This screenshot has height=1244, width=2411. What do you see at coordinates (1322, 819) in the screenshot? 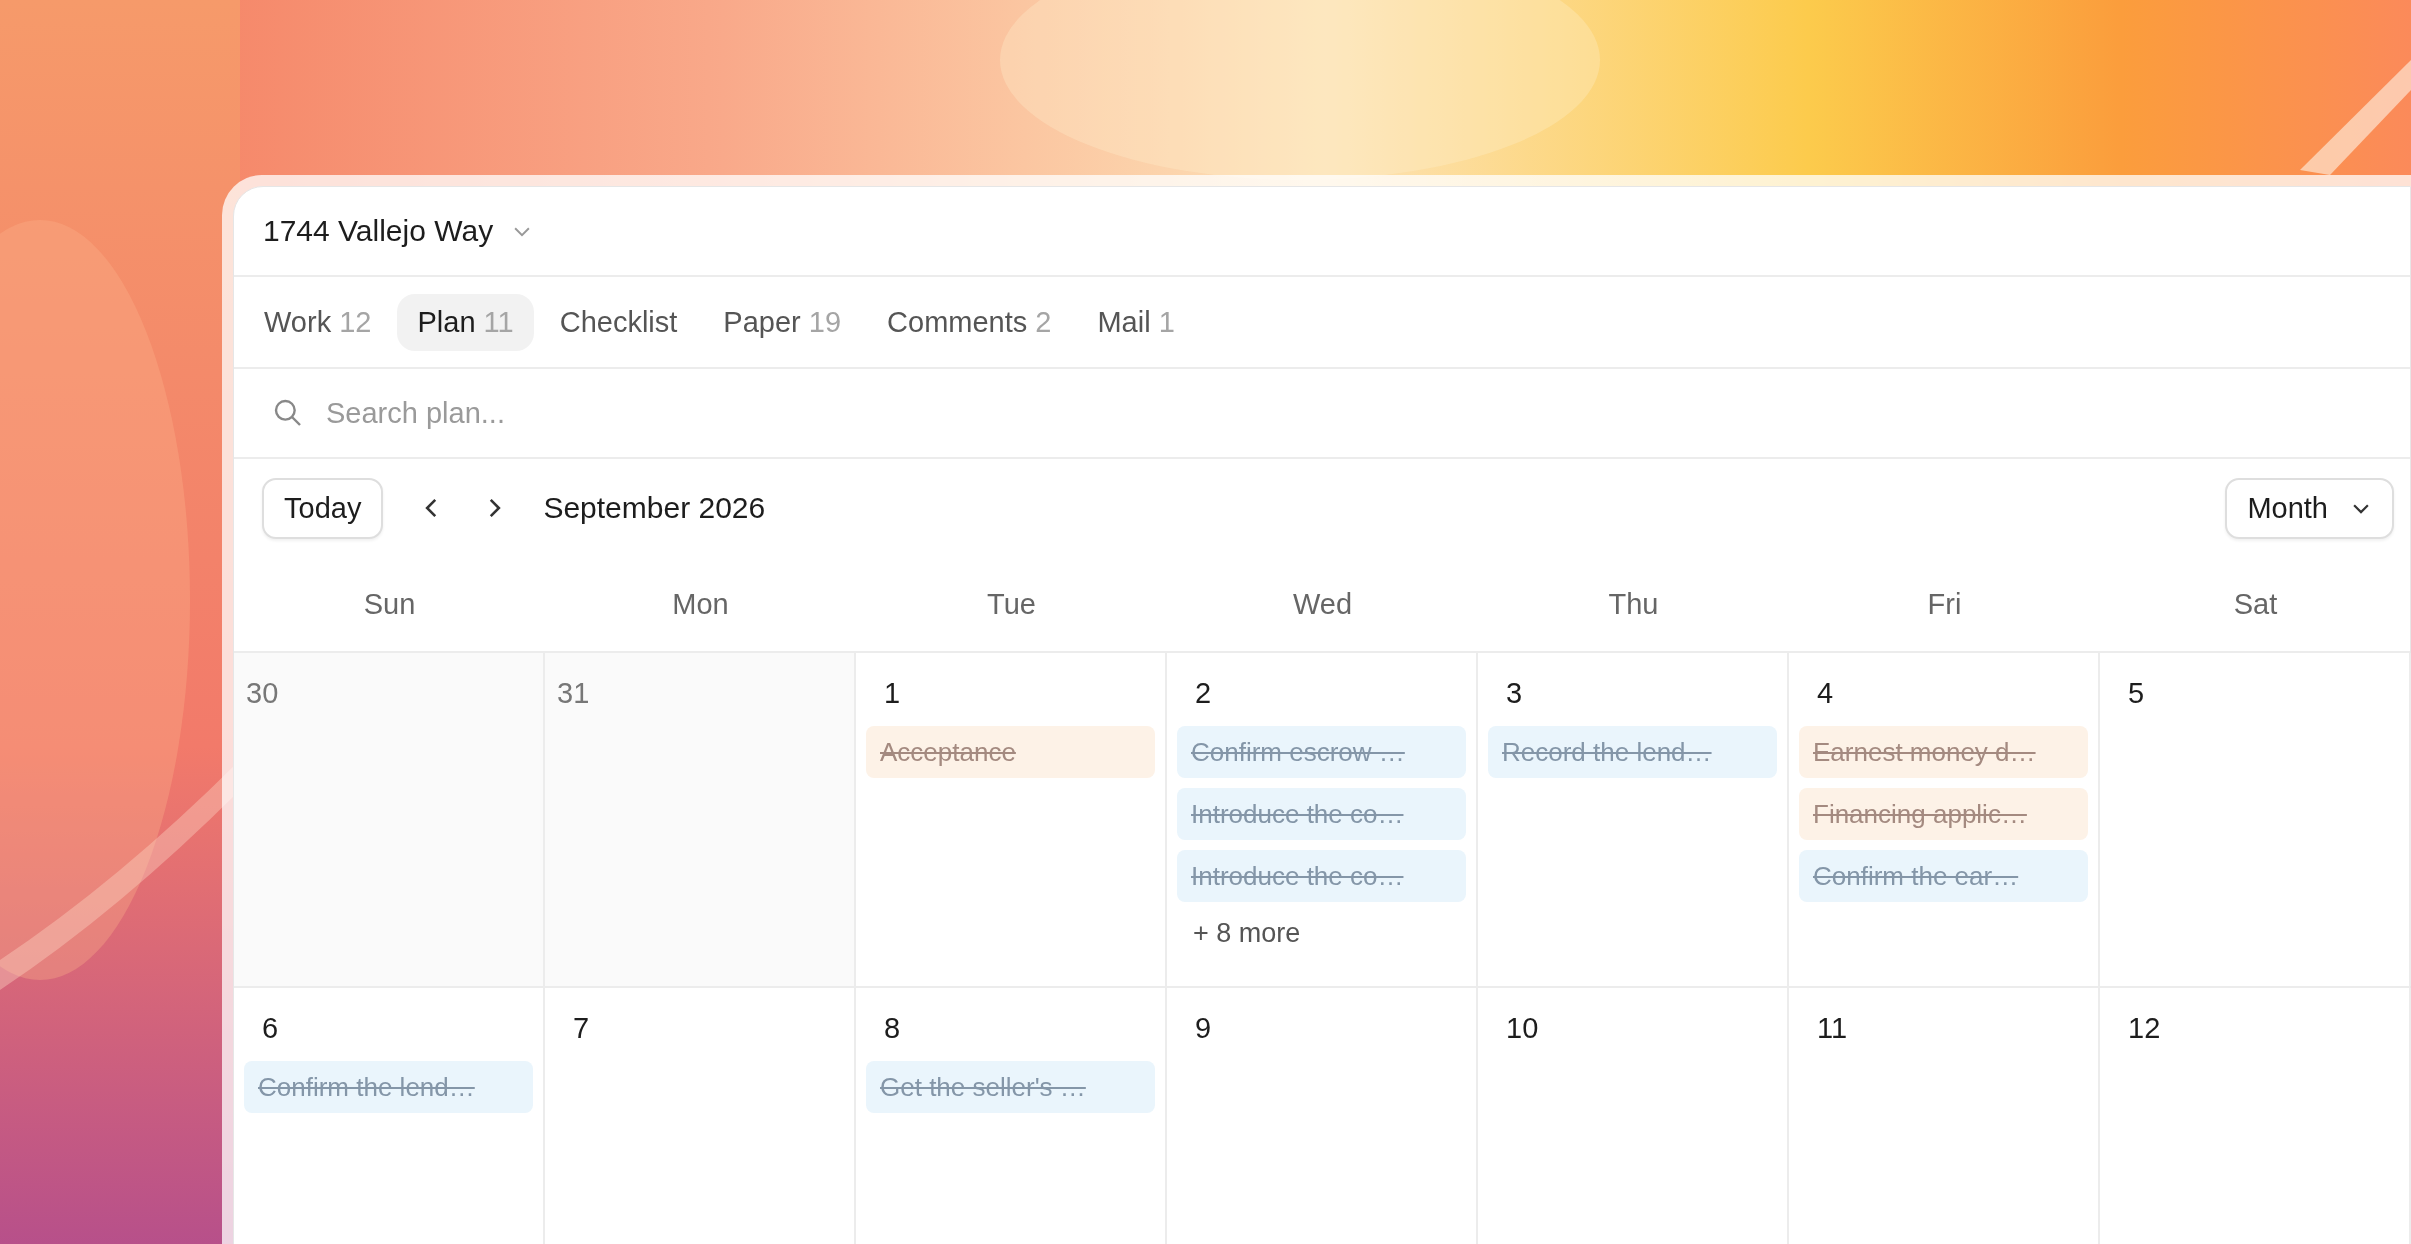
I see `day-cell: 2 Confirm escrow … Introduce the co… Introduce the co… + 8 more` at bounding box center [1322, 819].